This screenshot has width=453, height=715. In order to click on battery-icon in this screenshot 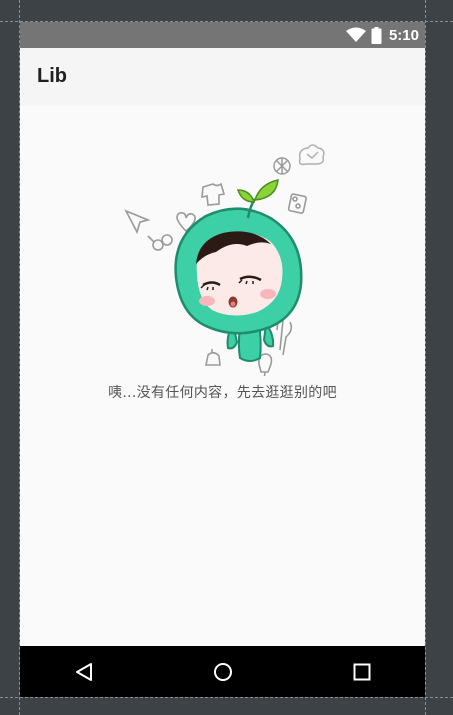, I will do `click(376, 35)`.